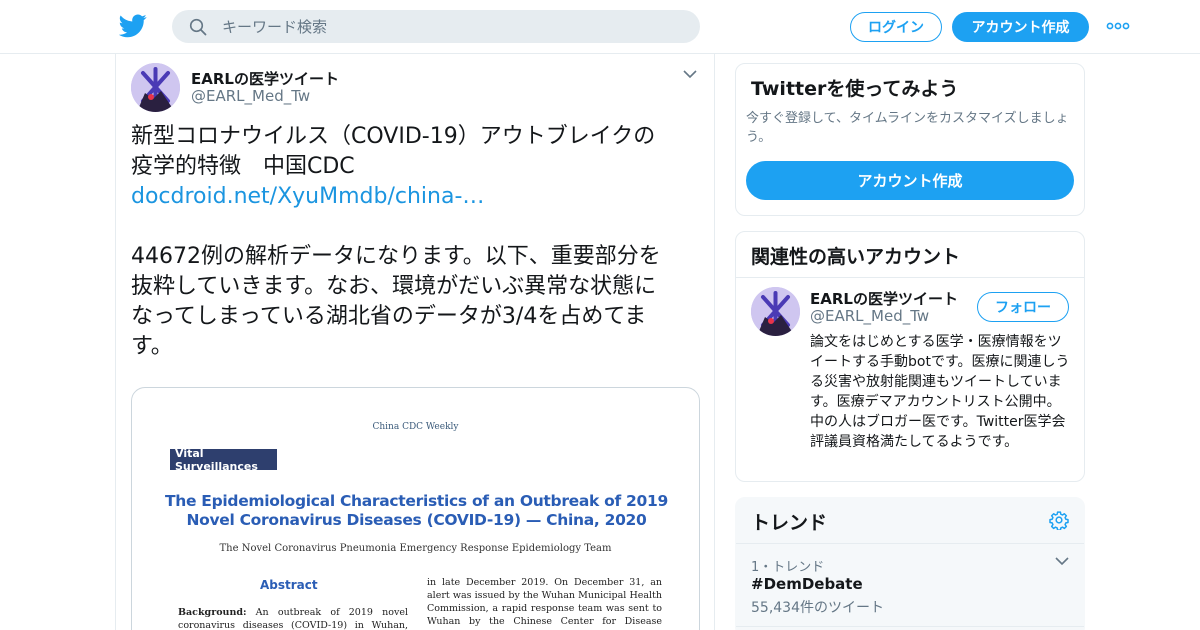 The height and width of the screenshot is (630, 1200). I want to click on more-options-icon, so click(1118, 26).